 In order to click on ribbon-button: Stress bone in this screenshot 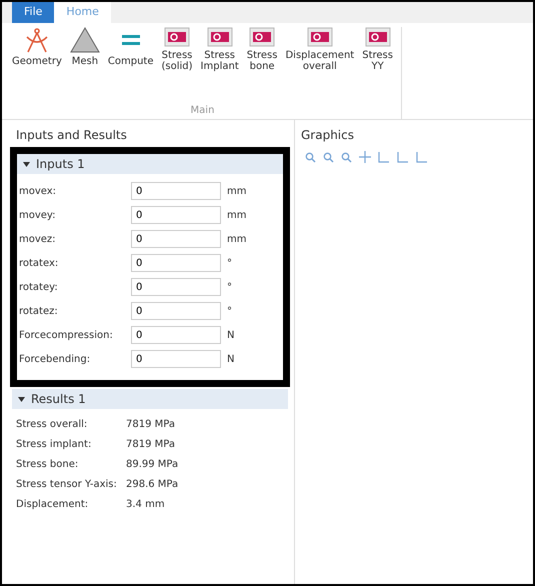, I will do `click(262, 49)`.